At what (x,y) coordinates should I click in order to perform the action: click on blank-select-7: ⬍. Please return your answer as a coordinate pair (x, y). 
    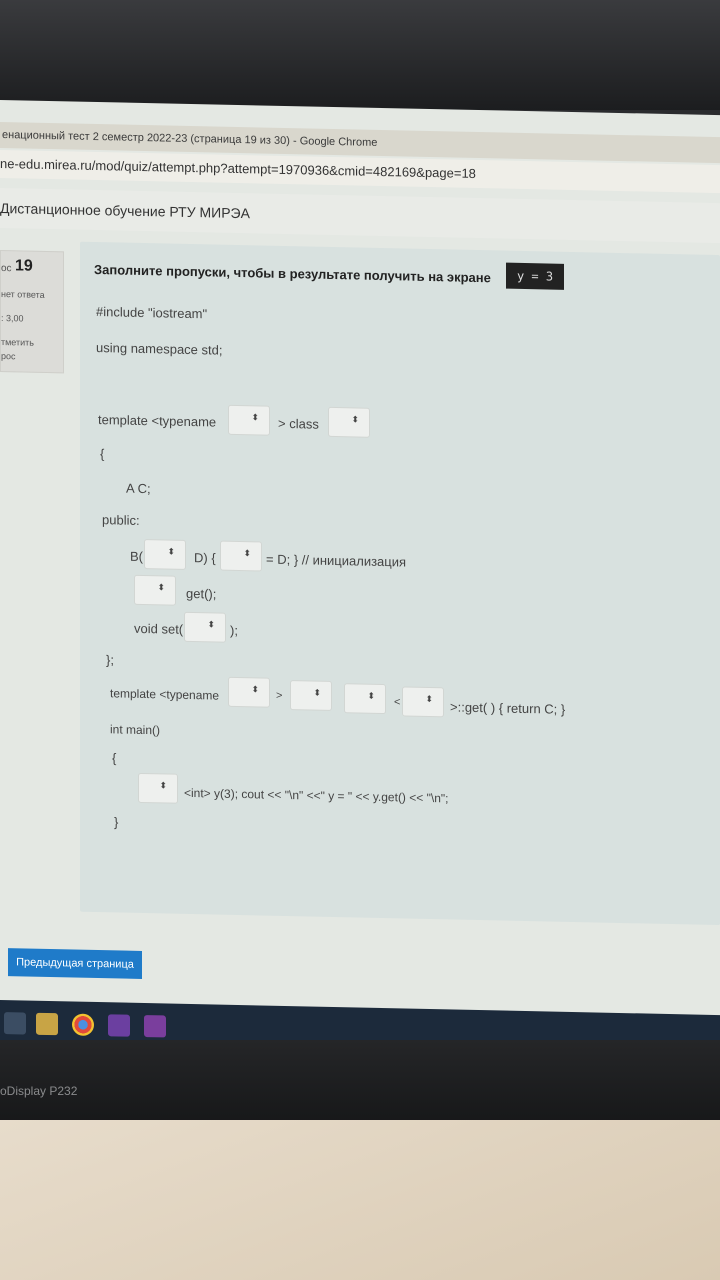
    Looking at the image, I should click on (249, 692).